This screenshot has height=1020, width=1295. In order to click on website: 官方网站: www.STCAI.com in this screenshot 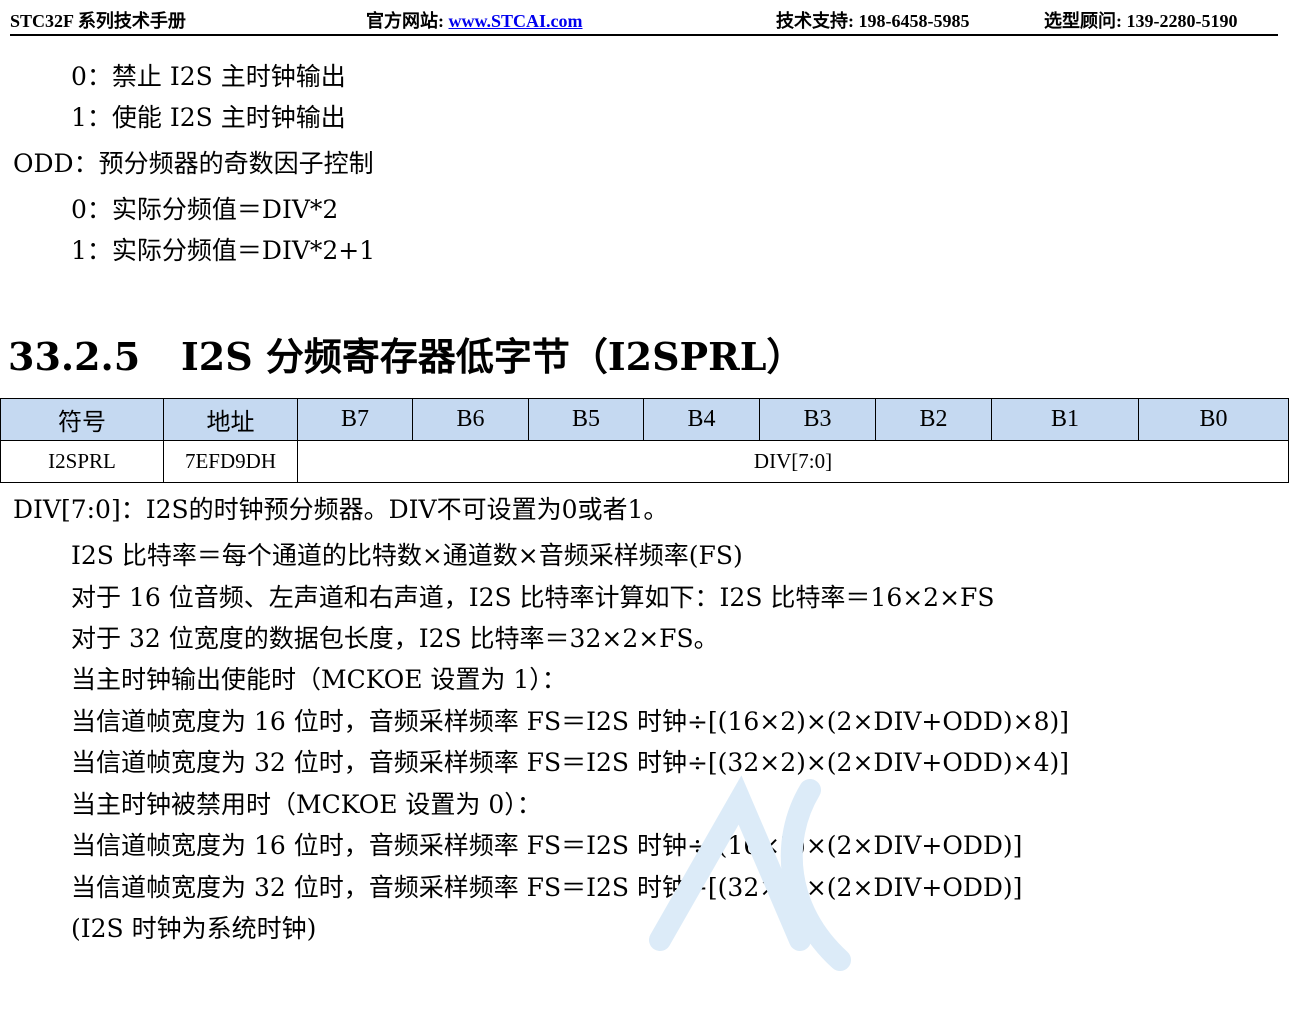, I will do `click(474, 20)`.